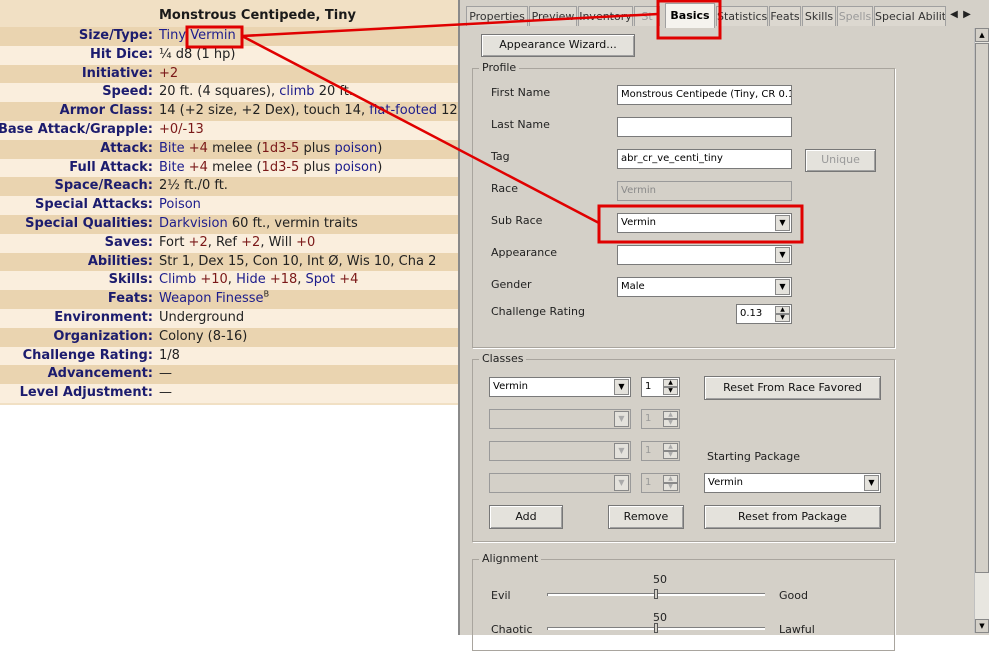  Describe the element at coordinates (321, 279) in the screenshot. I see `stat-link: Spot` at that location.